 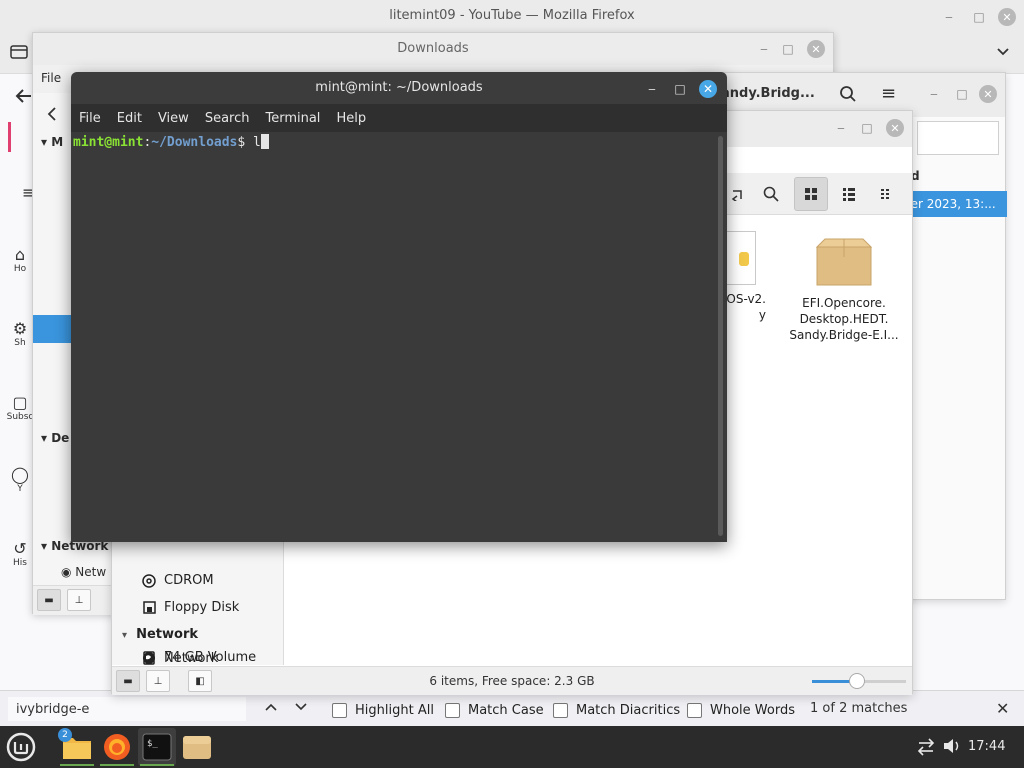 I want to click on sidebar-head-my-computer: ▾ M, so click(x=52, y=142).